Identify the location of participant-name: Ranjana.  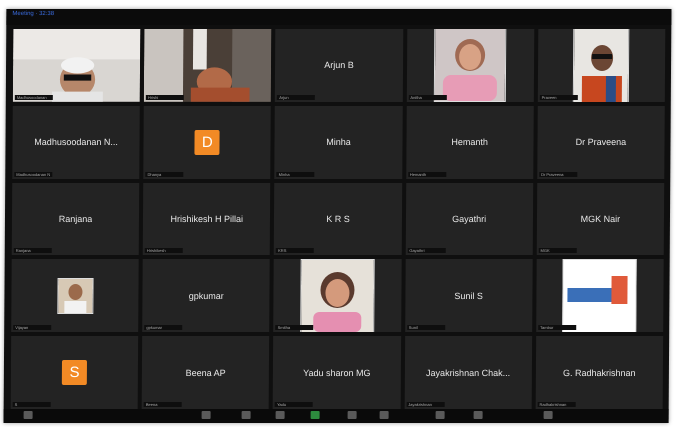
(75, 218).